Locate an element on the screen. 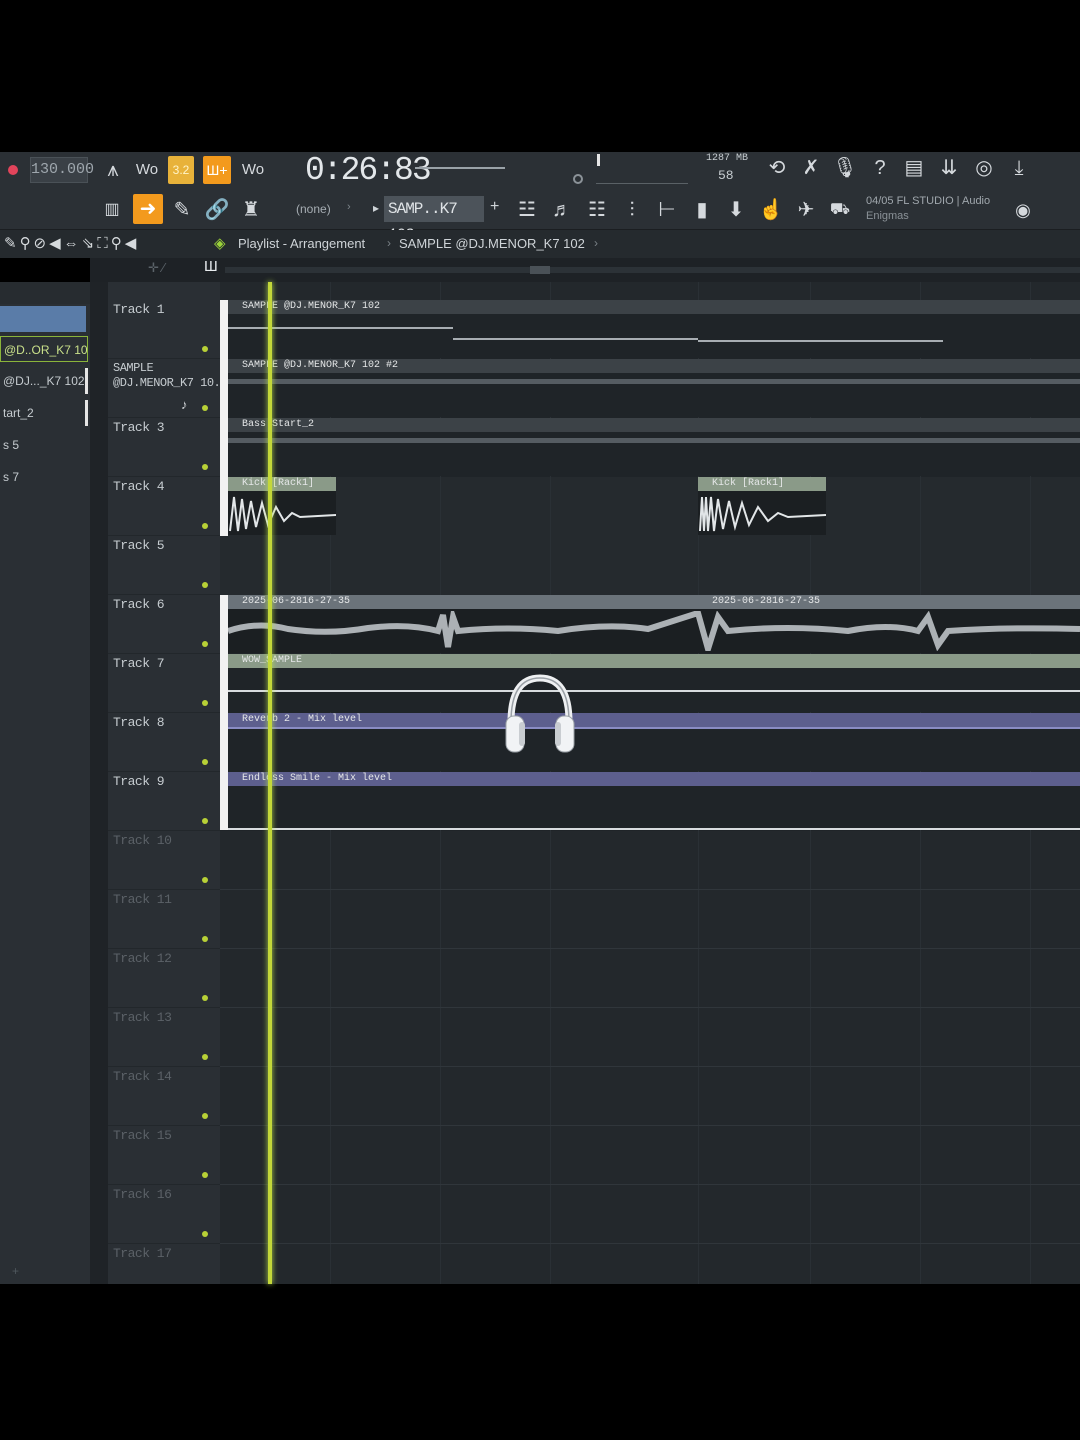 This screenshot has width=1080, height=1440. track-name: Track 15 is located at coordinates (142, 1135).